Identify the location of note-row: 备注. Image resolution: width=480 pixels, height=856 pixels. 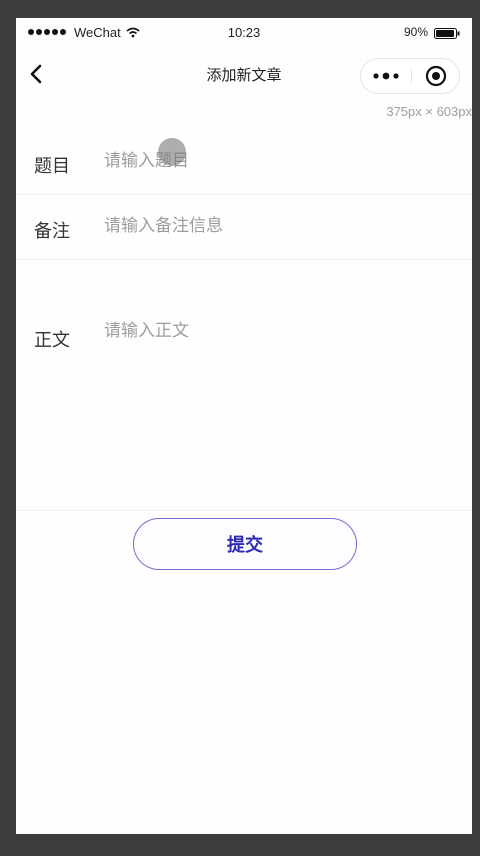
(244, 227).